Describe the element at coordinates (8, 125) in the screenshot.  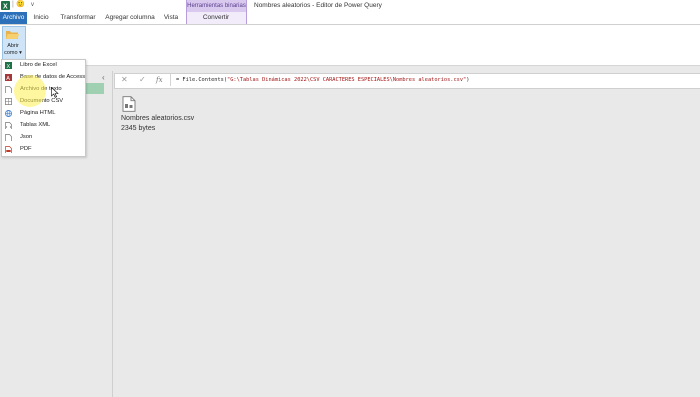
I see `xml-icon` at that location.